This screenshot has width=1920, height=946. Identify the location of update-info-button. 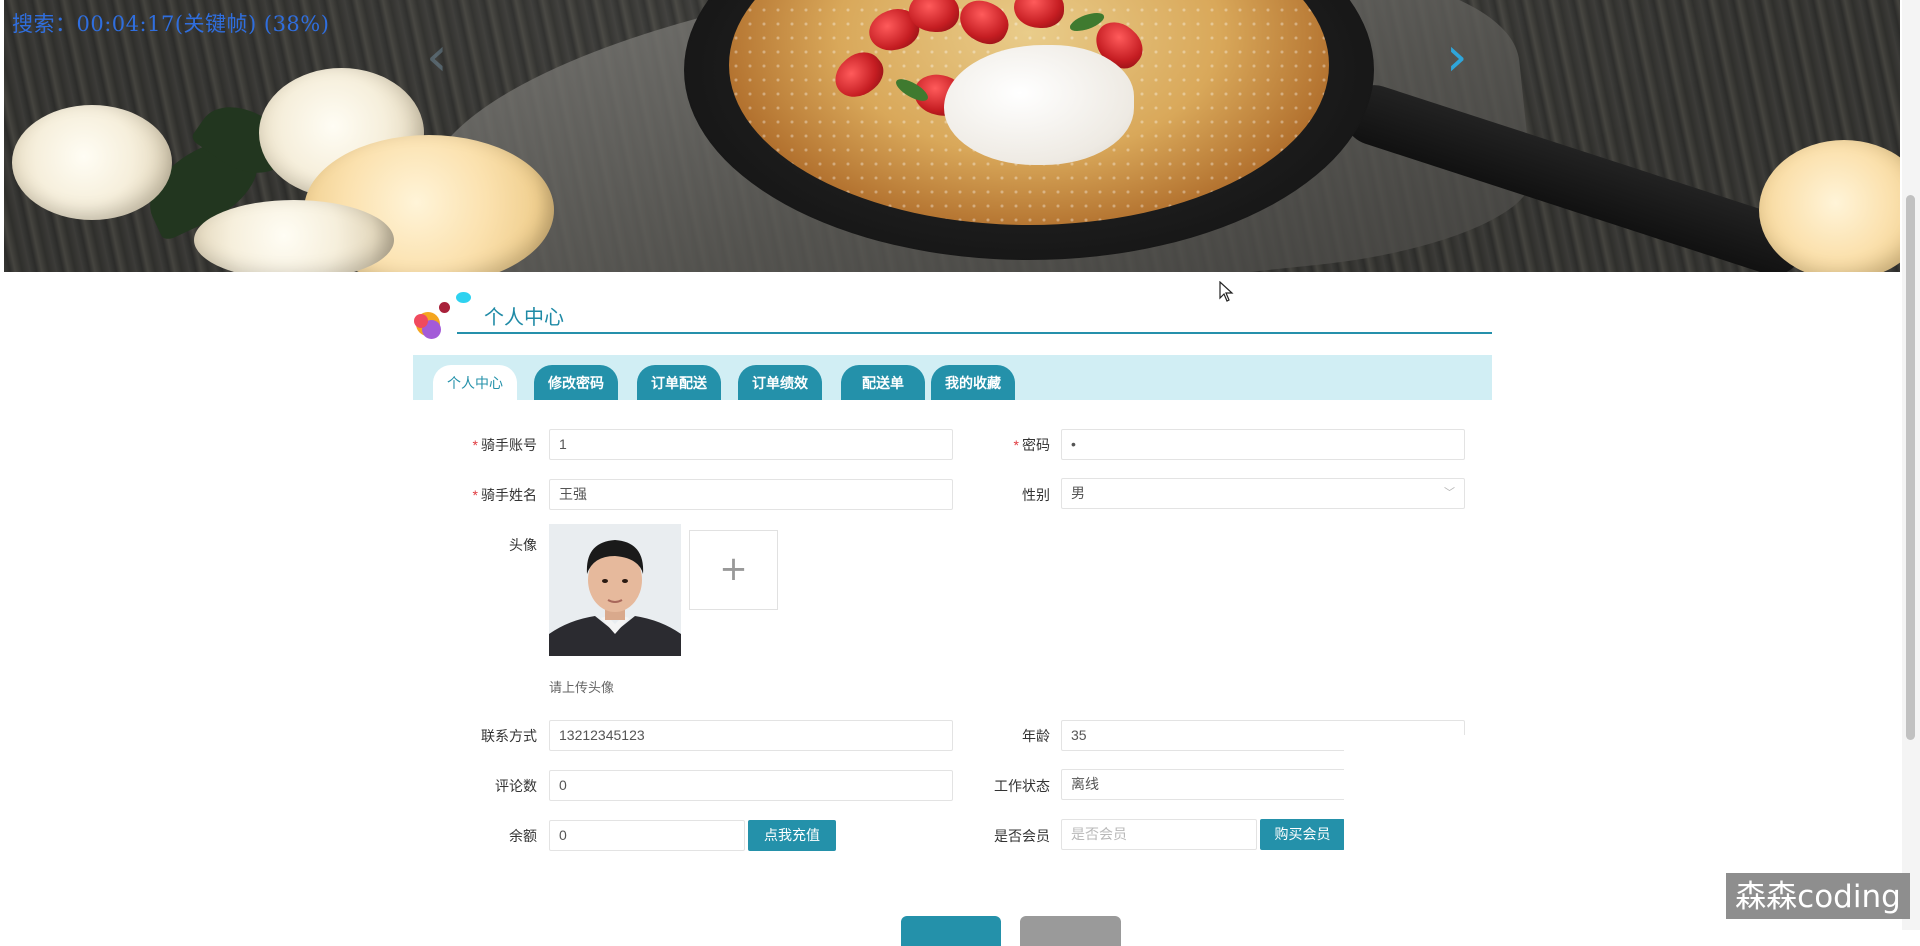
(951, 931).